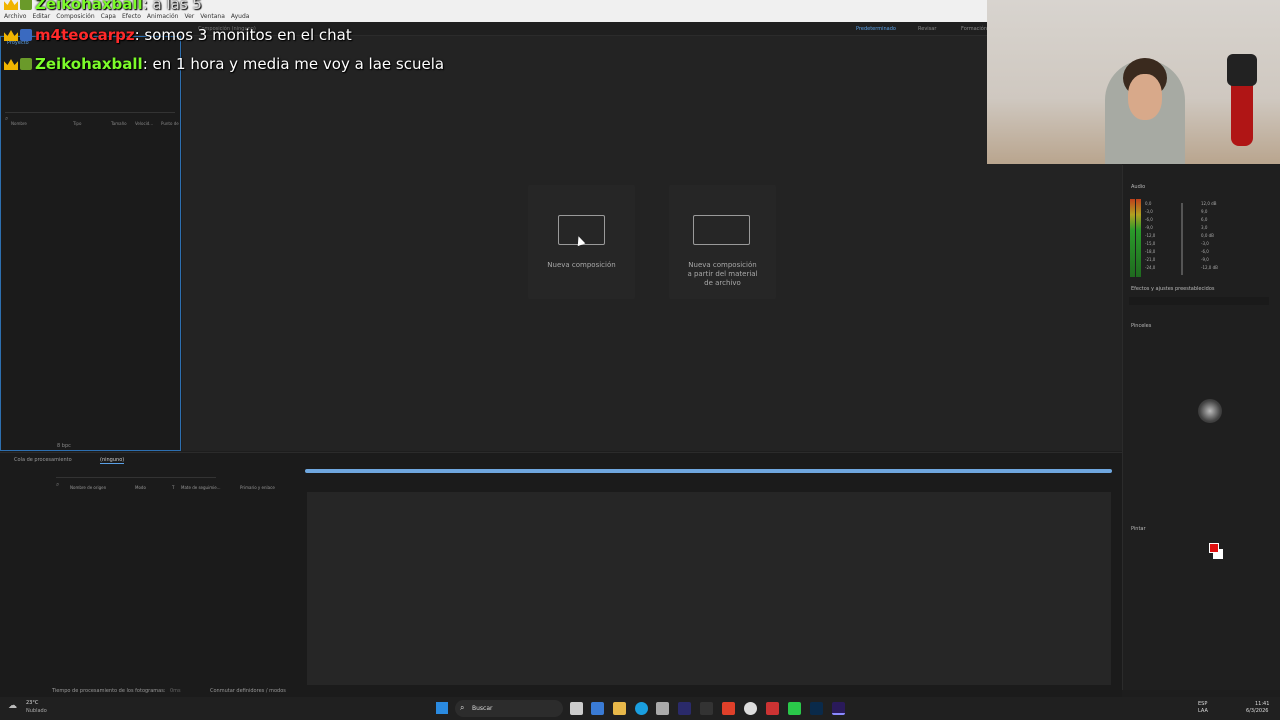  I want to click on col-tipo: Tipo, so click(77, 123).